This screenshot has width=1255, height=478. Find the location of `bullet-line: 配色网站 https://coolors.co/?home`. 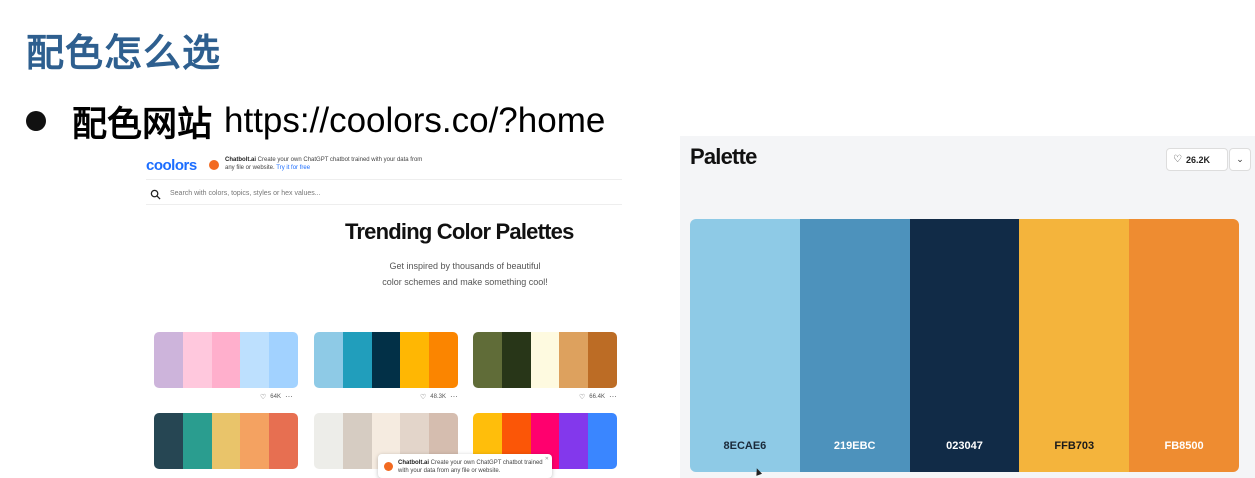

bullet-line: 配色网站 https://coolors.co/?home is located at coordinates (315, 121).